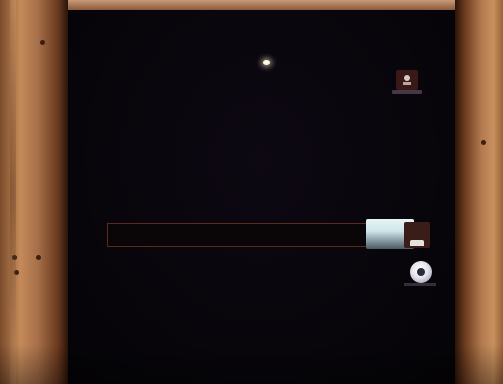  I want to click on application-icon, so click(407, 80).